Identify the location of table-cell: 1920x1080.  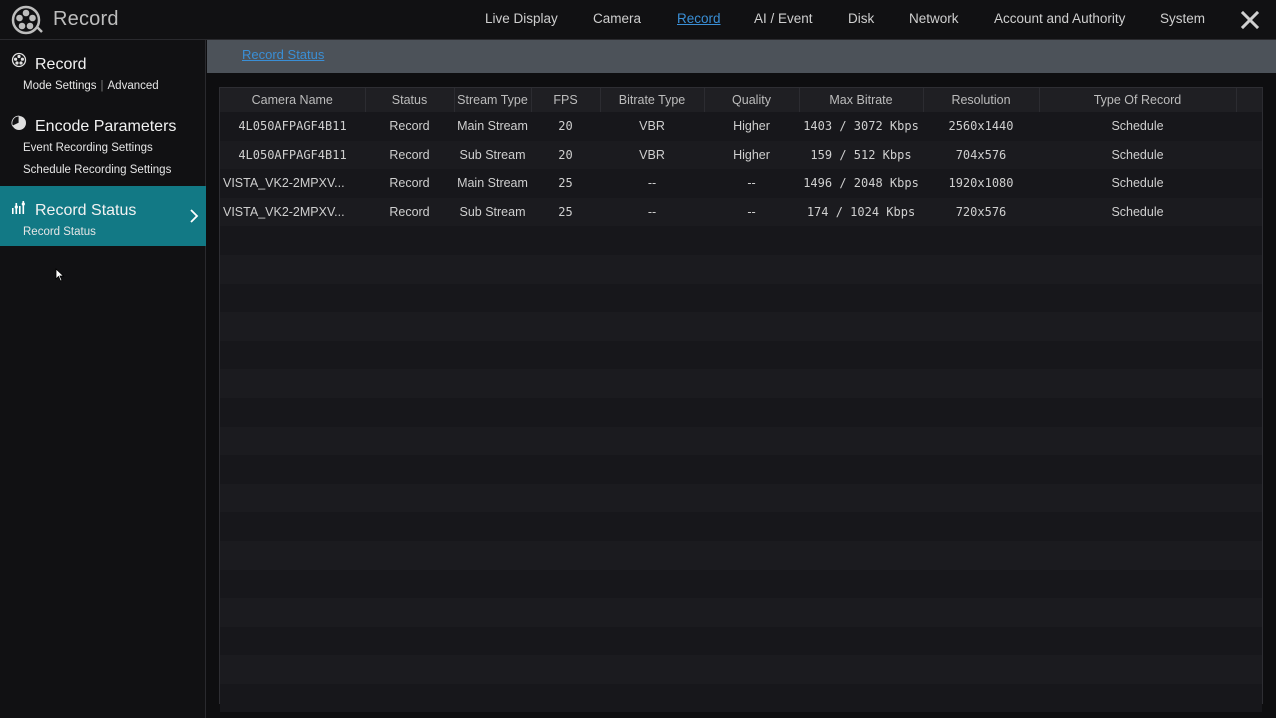
(981, 183).